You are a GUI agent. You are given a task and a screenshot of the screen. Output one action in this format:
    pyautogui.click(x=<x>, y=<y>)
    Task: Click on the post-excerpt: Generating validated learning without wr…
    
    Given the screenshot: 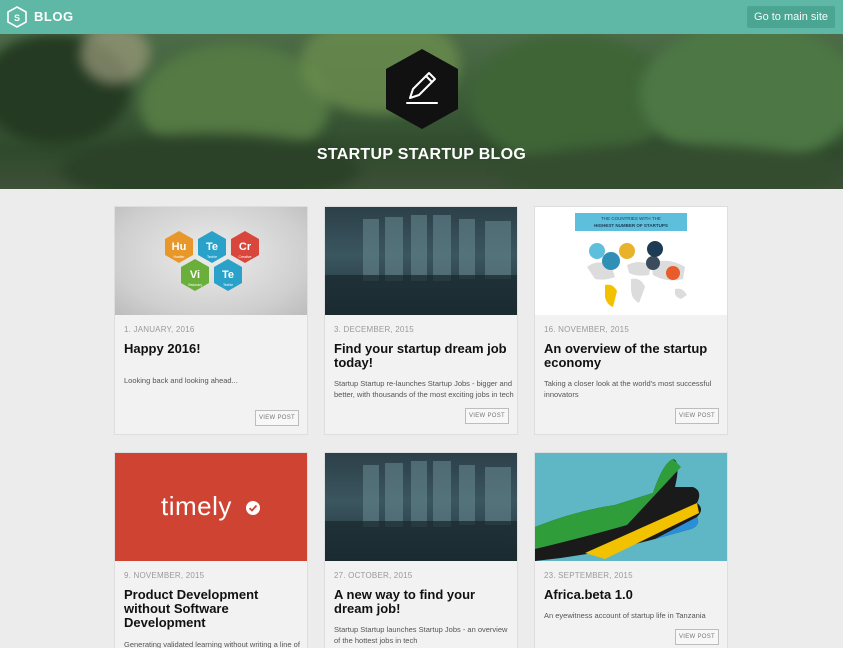 What is the action you would take?
    pyautogui.click(x=212, y=644)
    